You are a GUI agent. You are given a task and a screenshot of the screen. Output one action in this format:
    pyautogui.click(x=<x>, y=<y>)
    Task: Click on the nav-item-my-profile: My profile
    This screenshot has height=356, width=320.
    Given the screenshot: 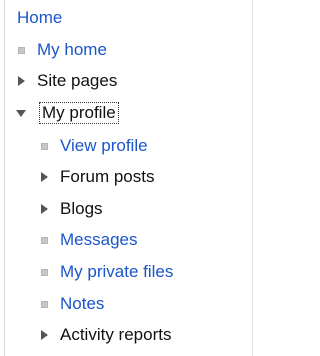 What is the action you would take?
    pyautogui.click(x=67, y=113)
    